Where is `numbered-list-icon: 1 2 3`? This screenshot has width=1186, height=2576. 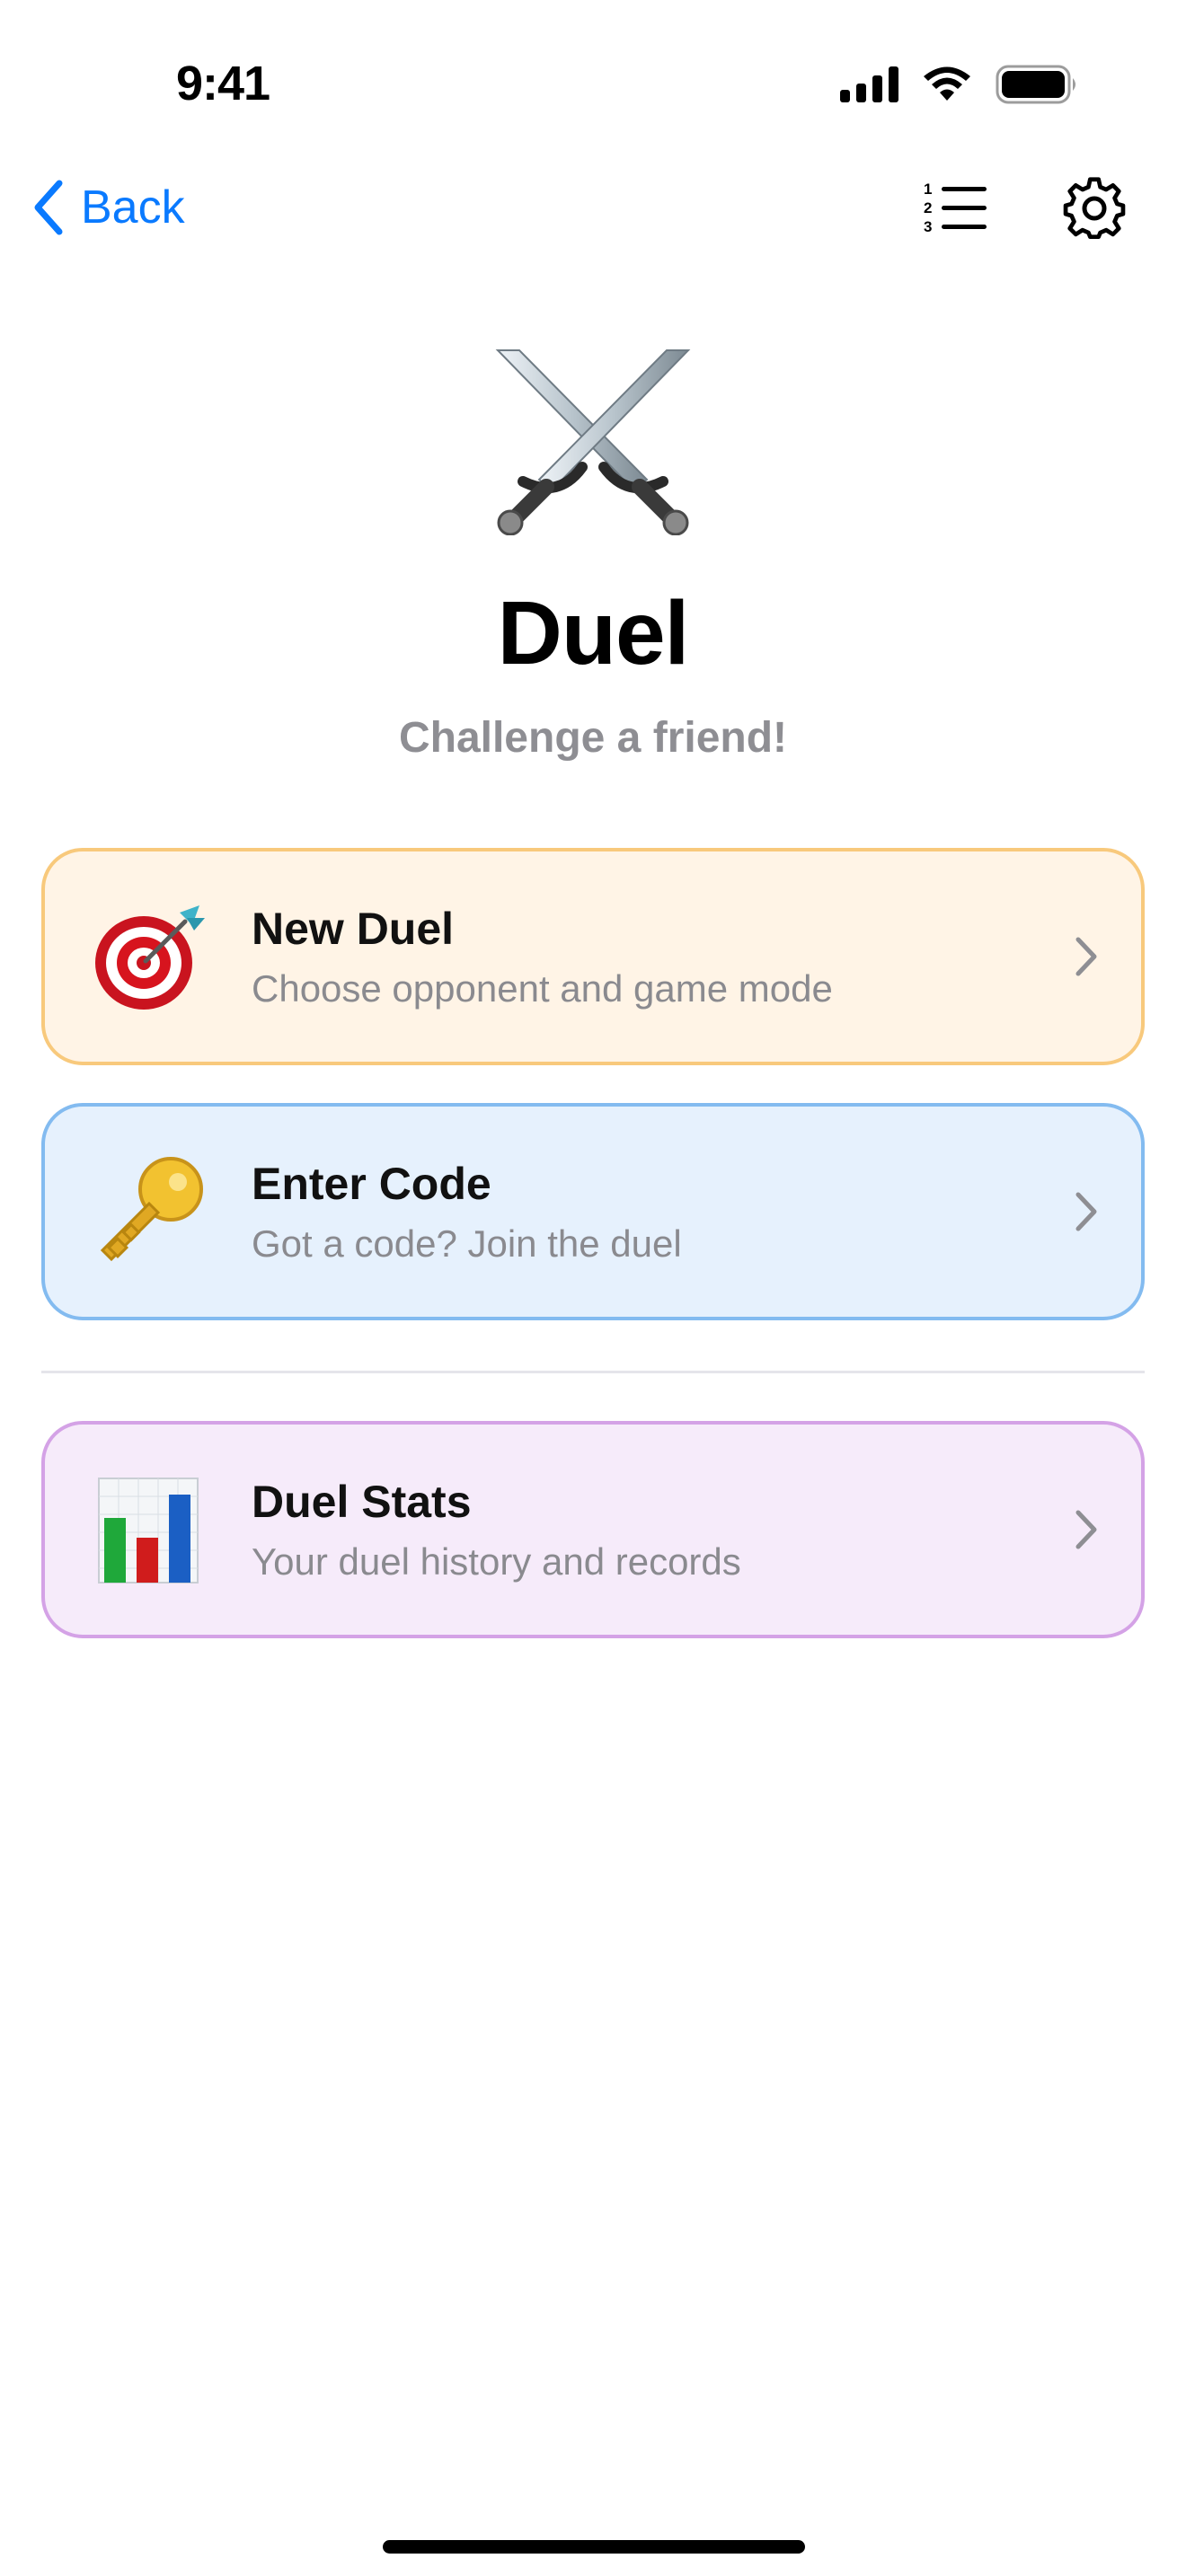
numbered-list-icon: 1 2 3 is located at coordinates (955, 208).